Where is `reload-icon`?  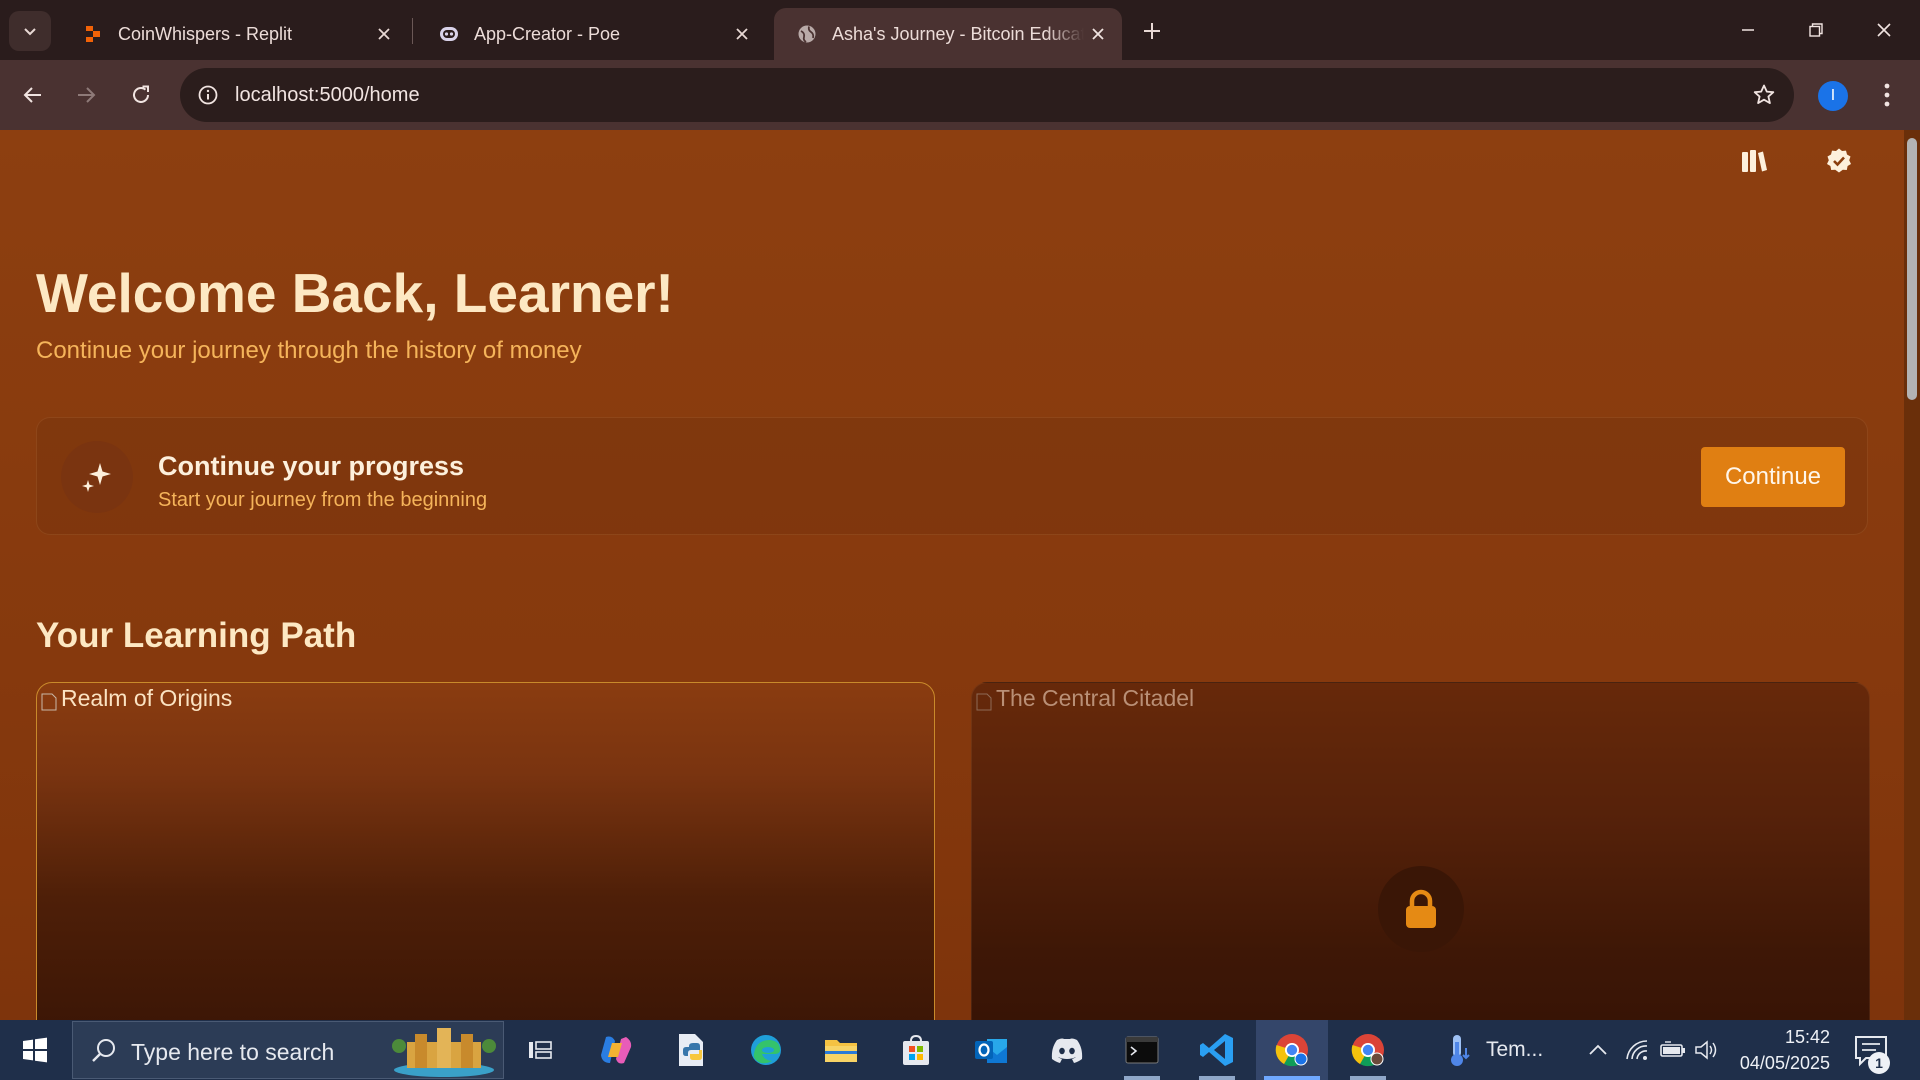
reload-icon is located at coordinates (141, 94).